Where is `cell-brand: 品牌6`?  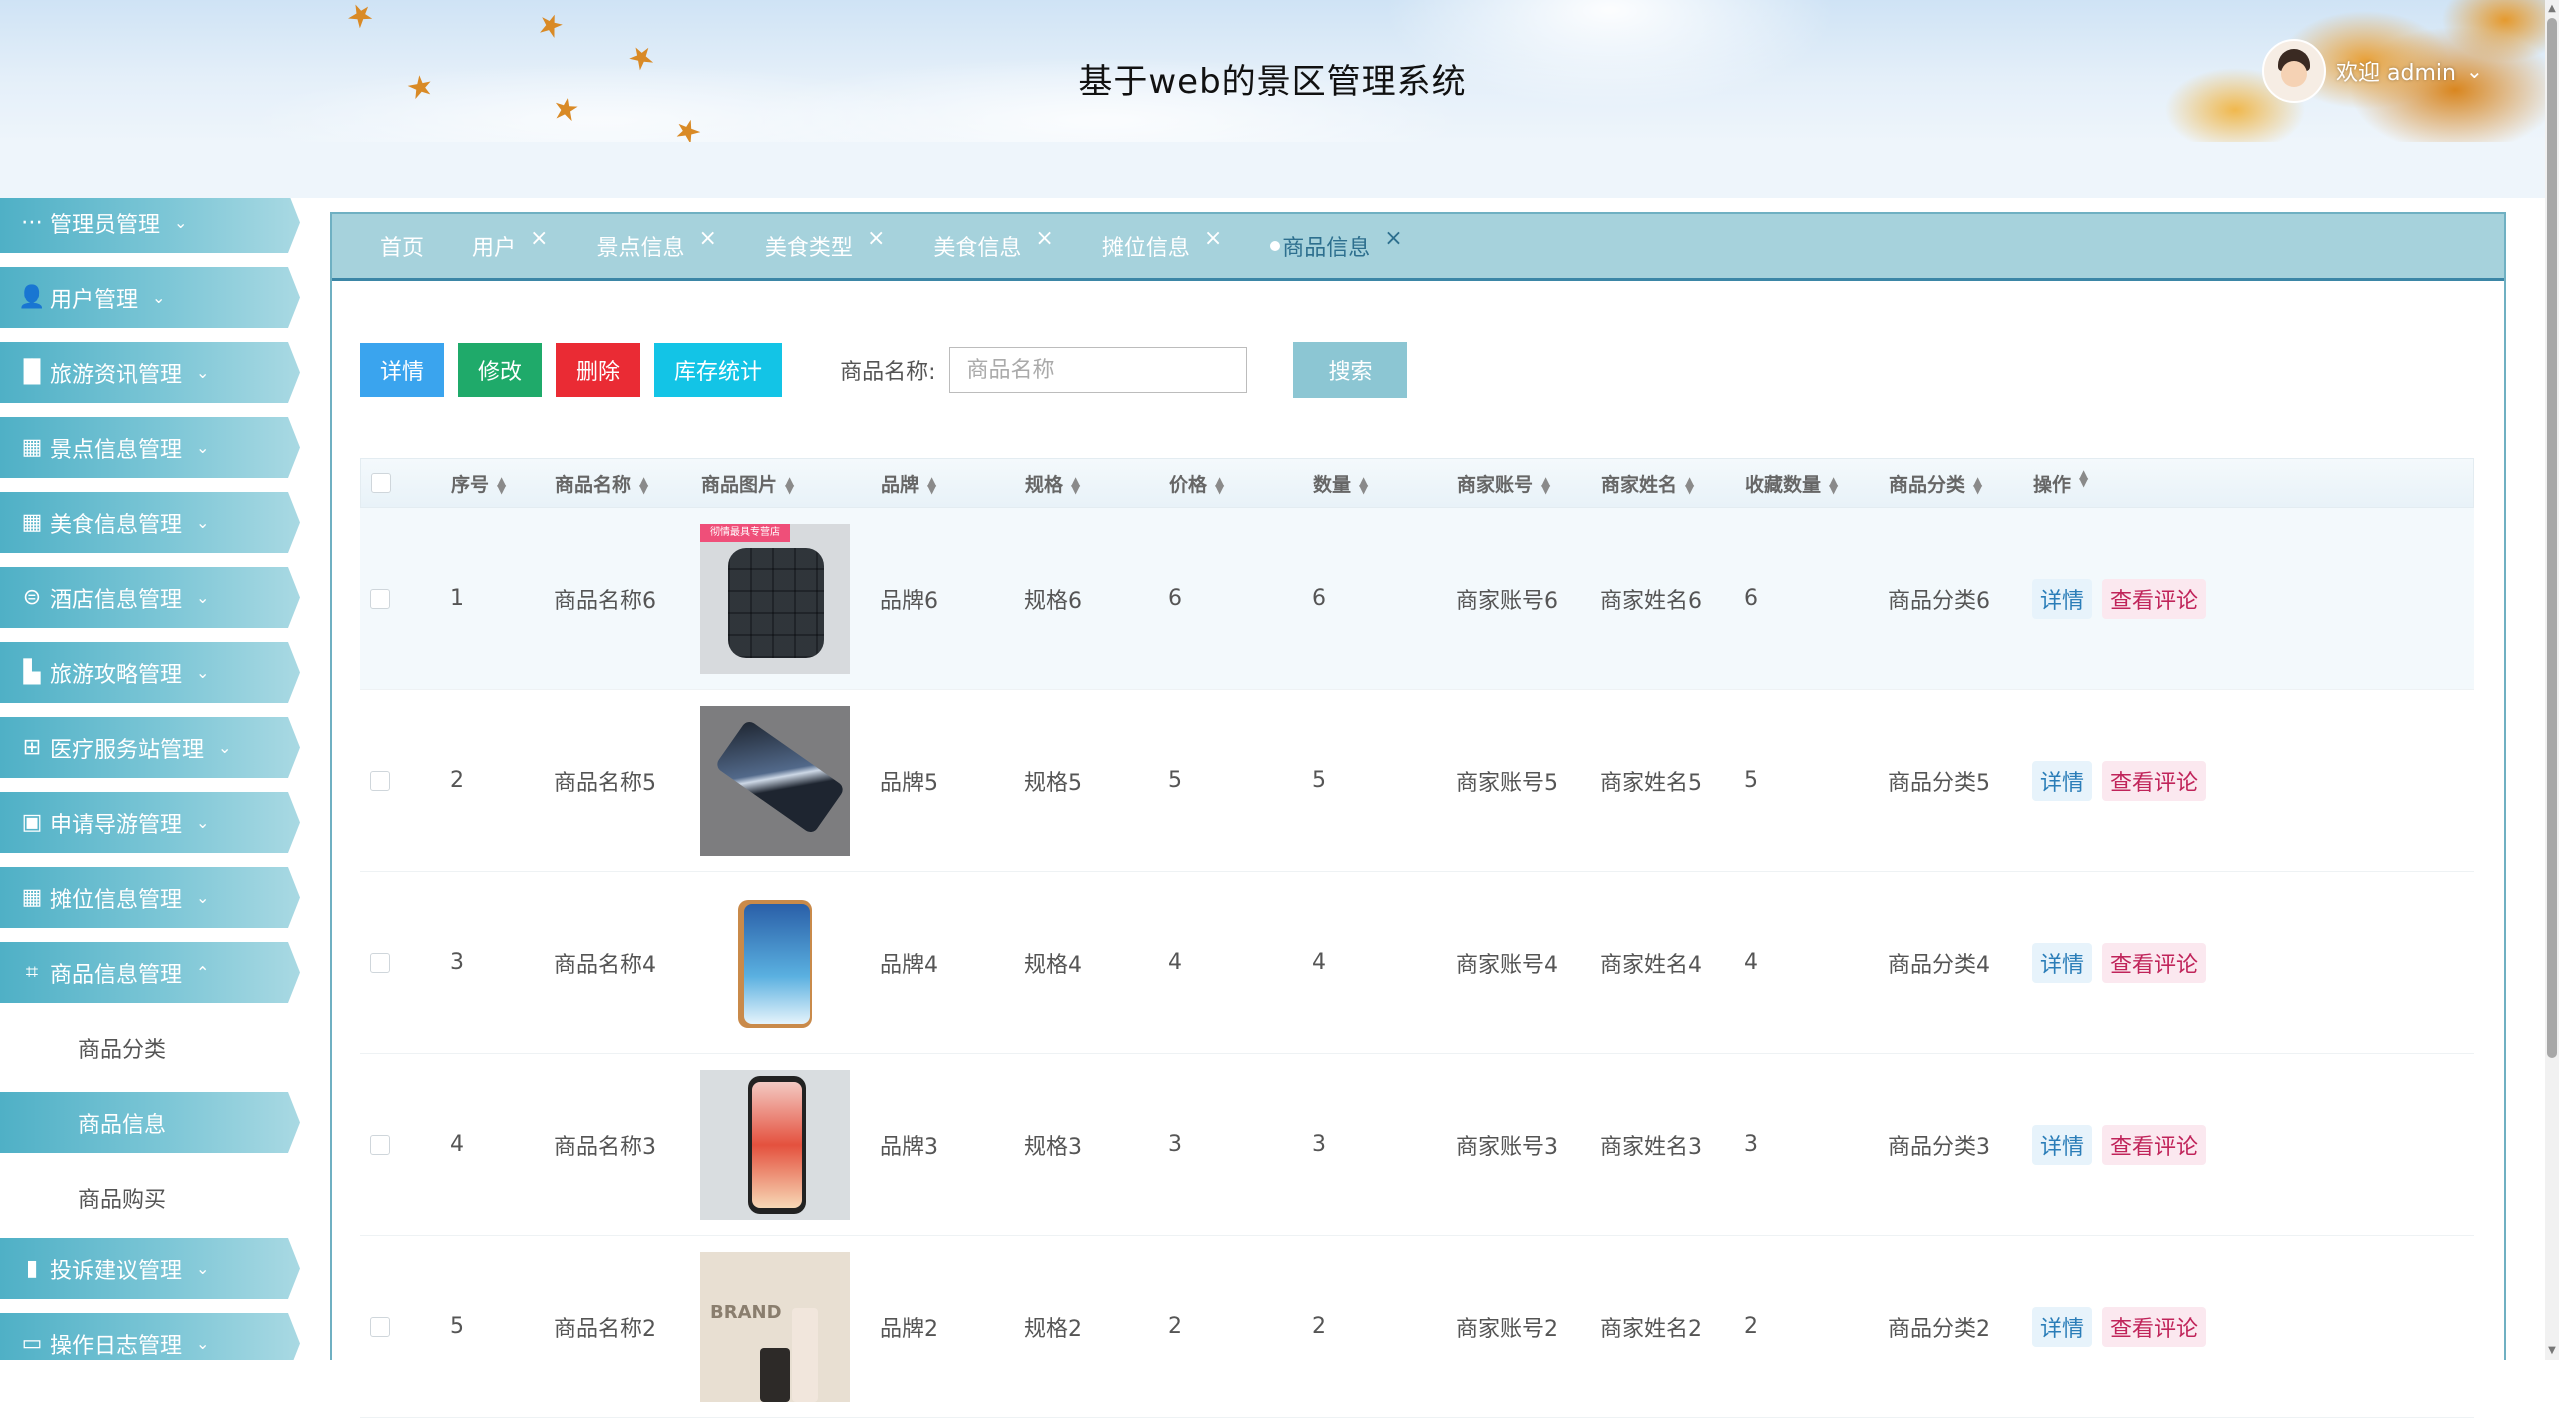
cell-brand: 品牌6 is located at coordinates (909, 601).